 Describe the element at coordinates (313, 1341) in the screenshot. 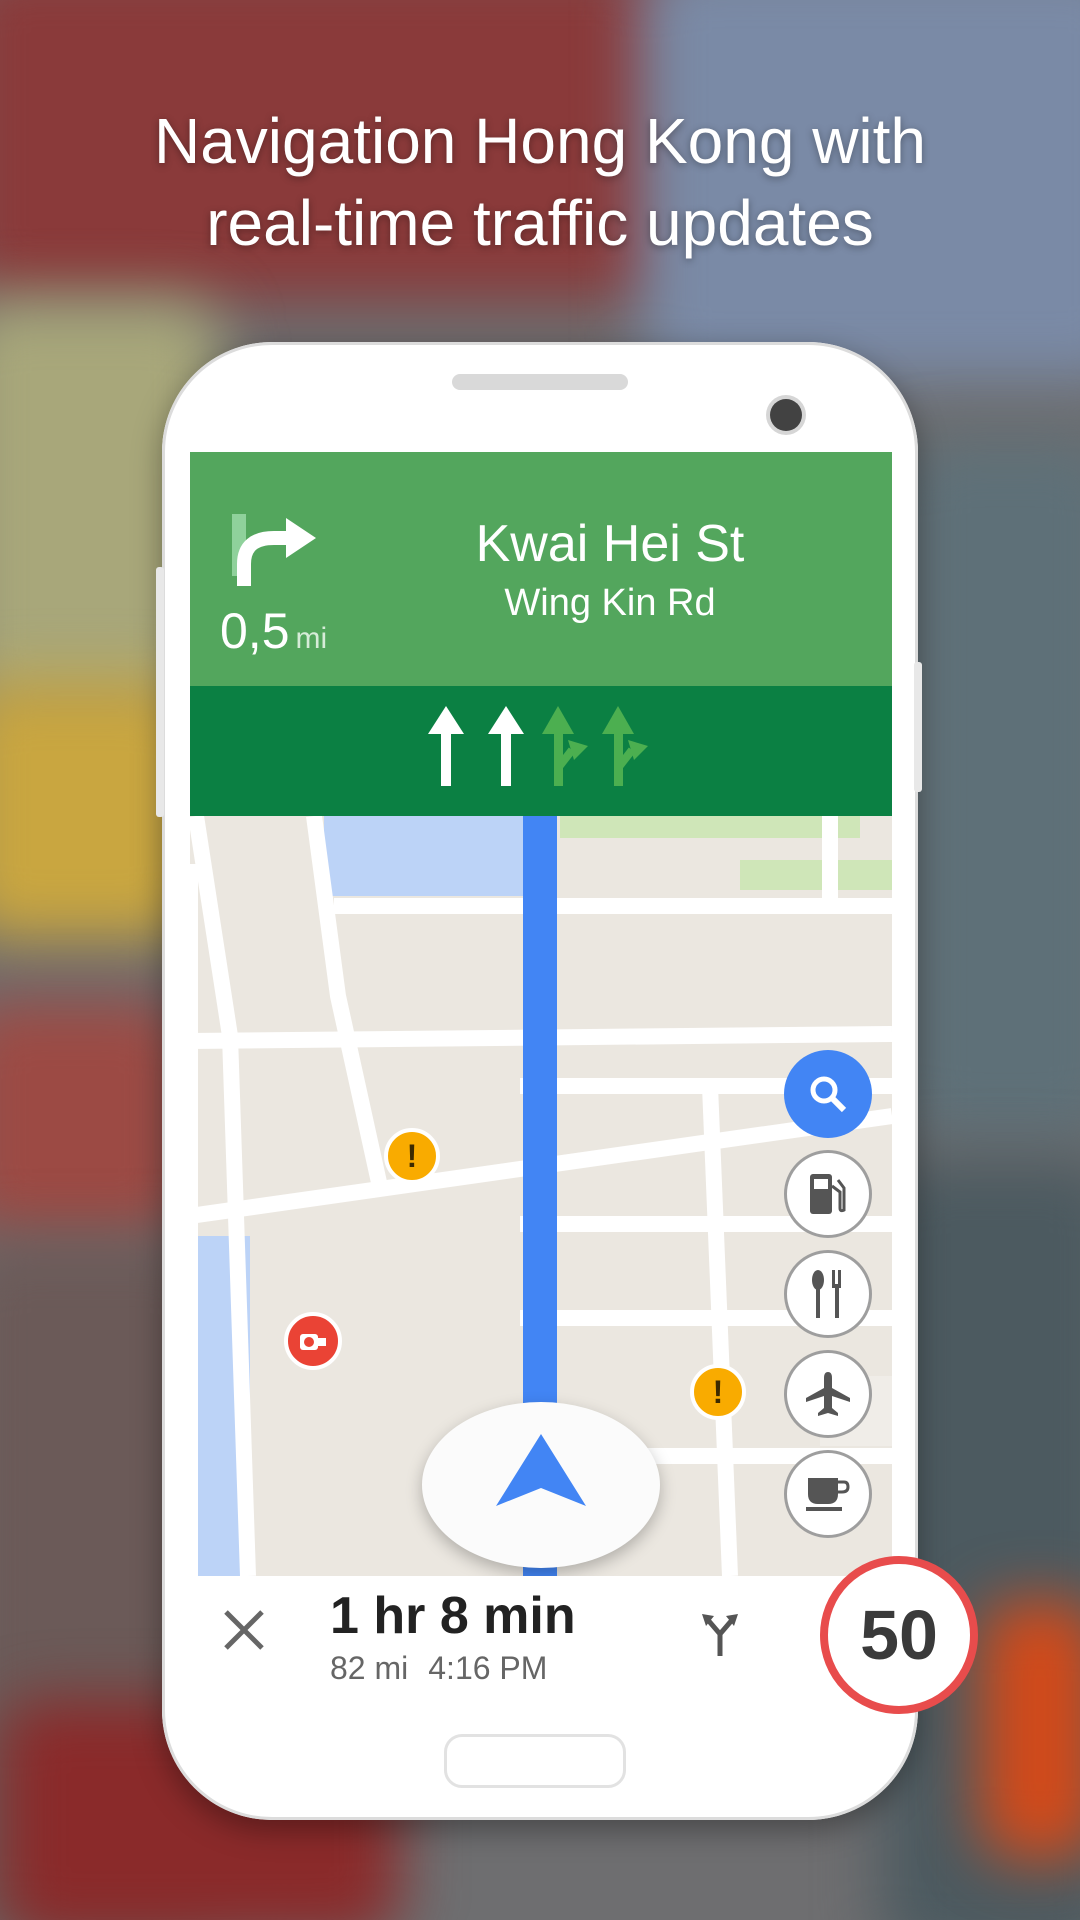

I see `speed-camera-icon` at that location.